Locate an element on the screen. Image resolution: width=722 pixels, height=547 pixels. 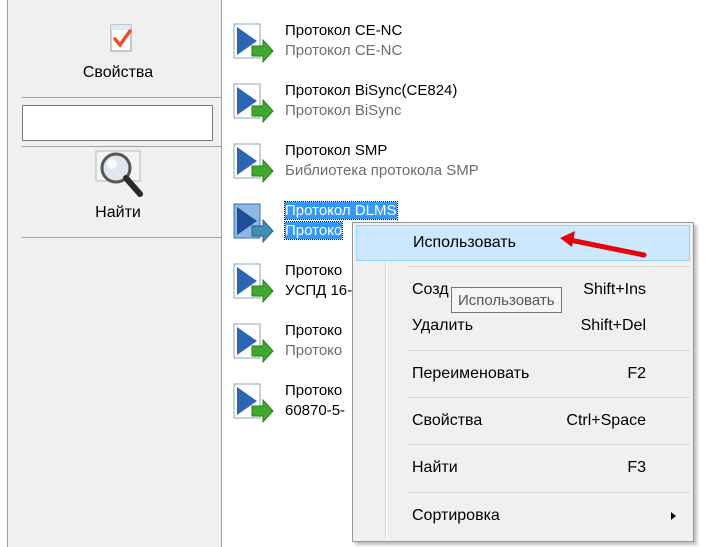
menu-item-label: Созд is located at coordinates (430, 289).